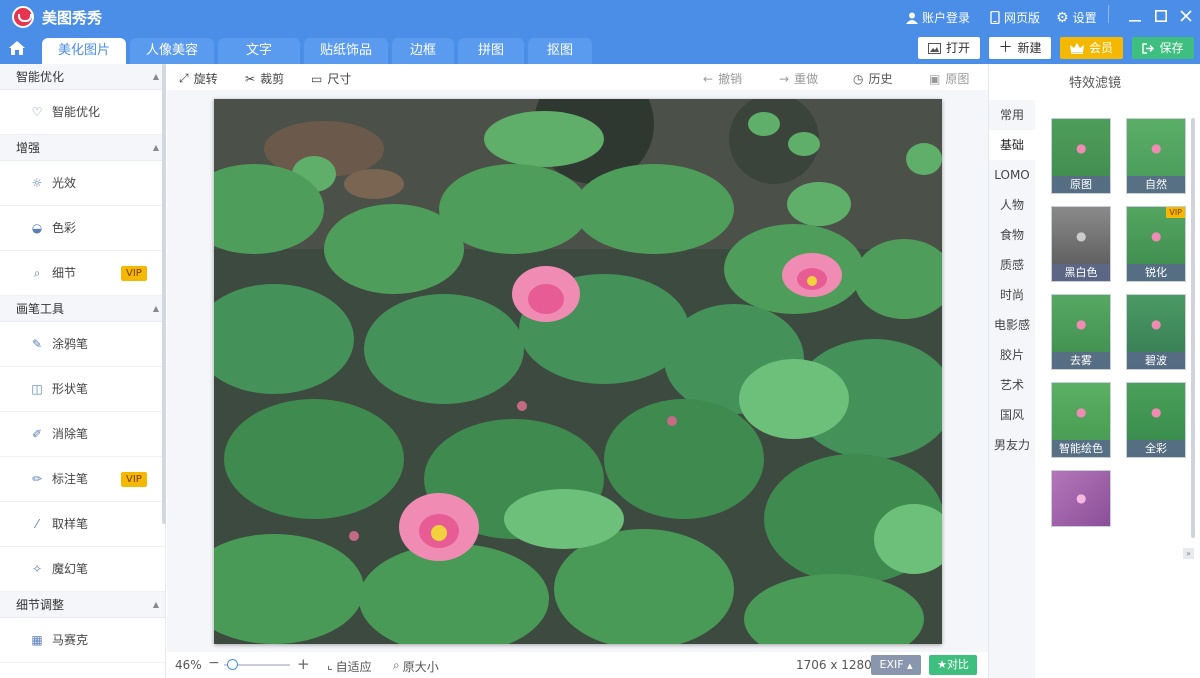 The height and width of the screenshot is (678, 1200). What do you see at coordinates (1029, 48) in the screenshot?
I see `new-label: 新建` at bounding box center [1029, 48].